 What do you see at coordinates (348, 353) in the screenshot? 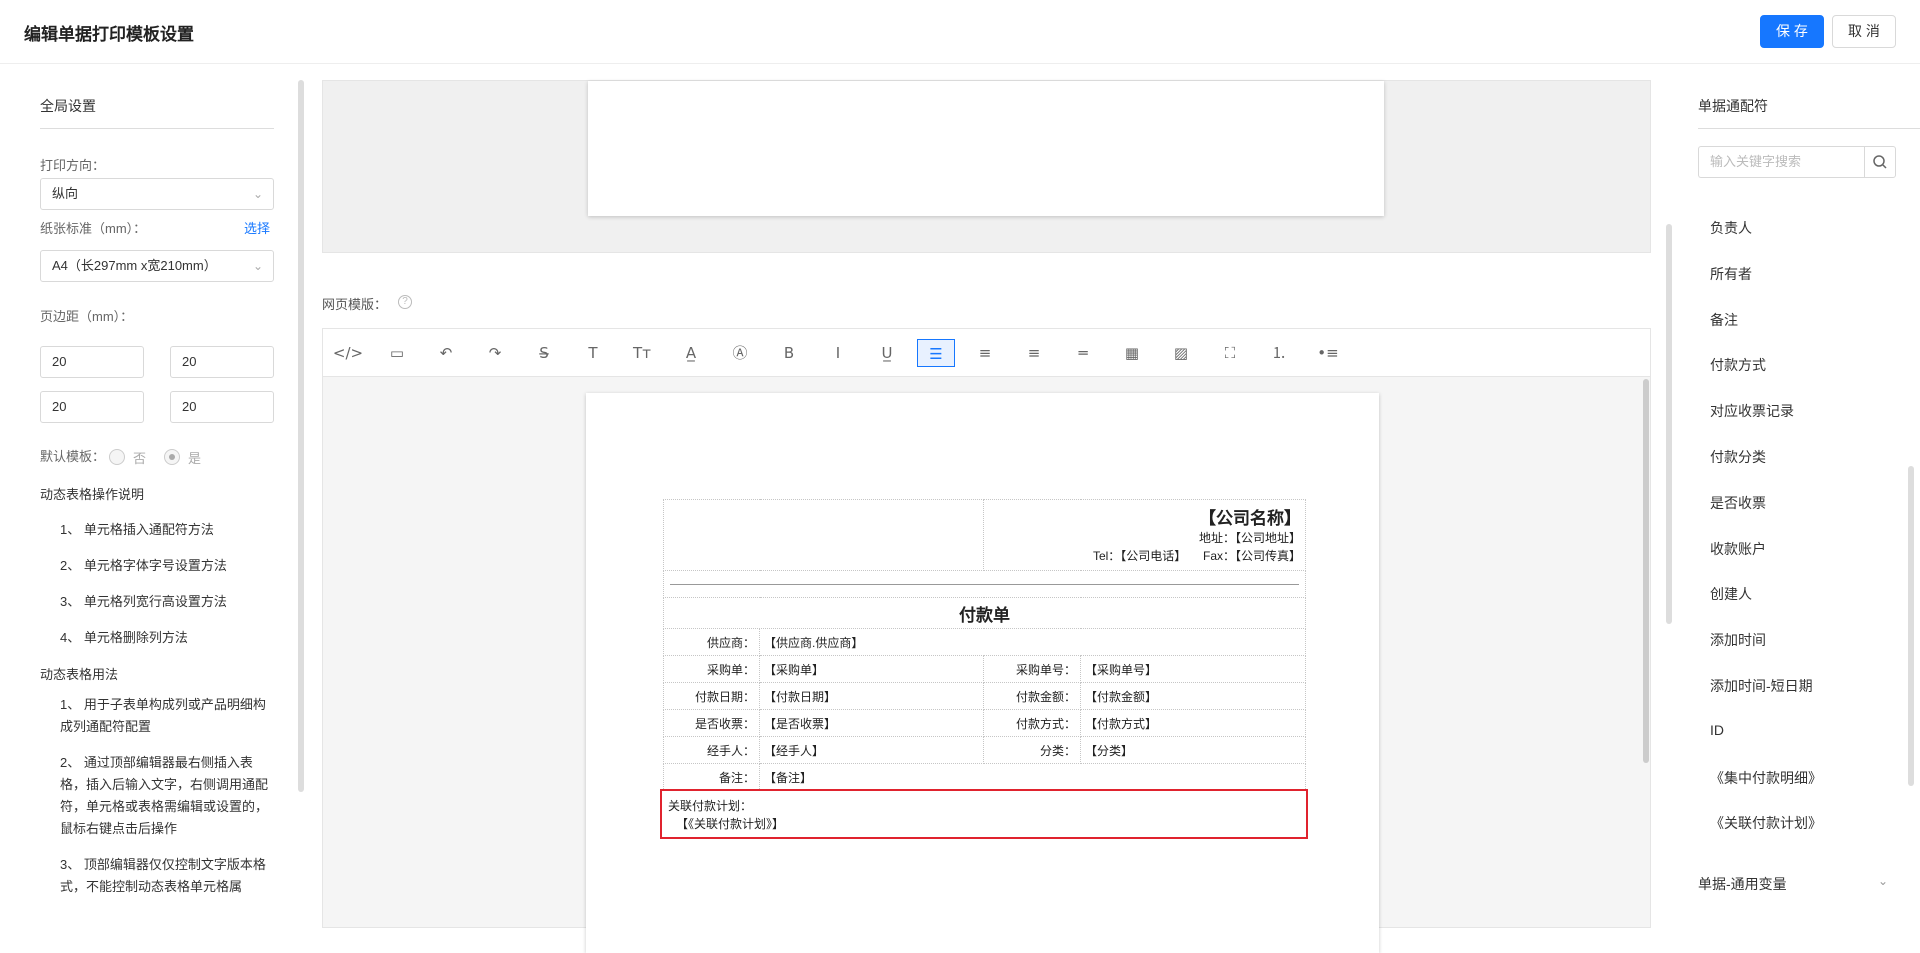
I see `code-view-button: </>` at bounding box center [348, 353].